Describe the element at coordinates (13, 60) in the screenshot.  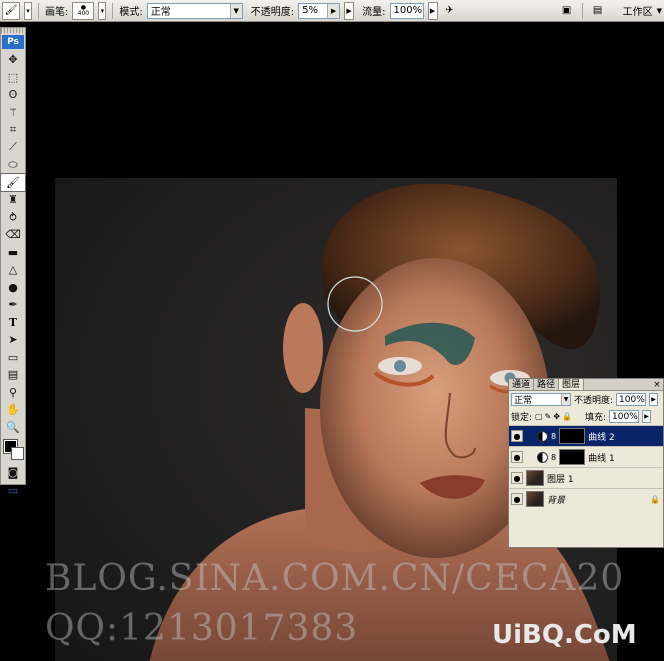
I see `move-tool: ✥` at that location.